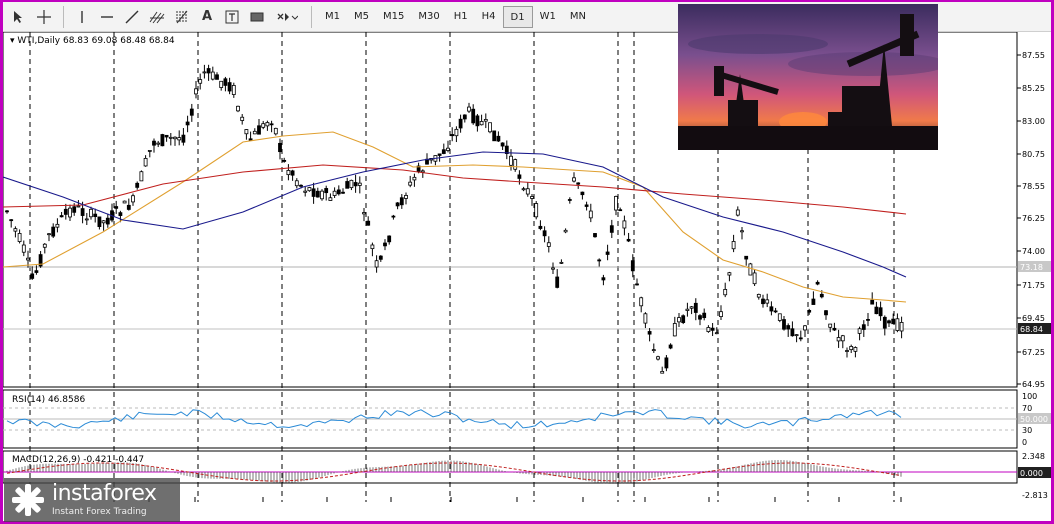 This screenshot has height=524, width=1054. I want to click on shapes-dropdown-icon, so click(287, 17).